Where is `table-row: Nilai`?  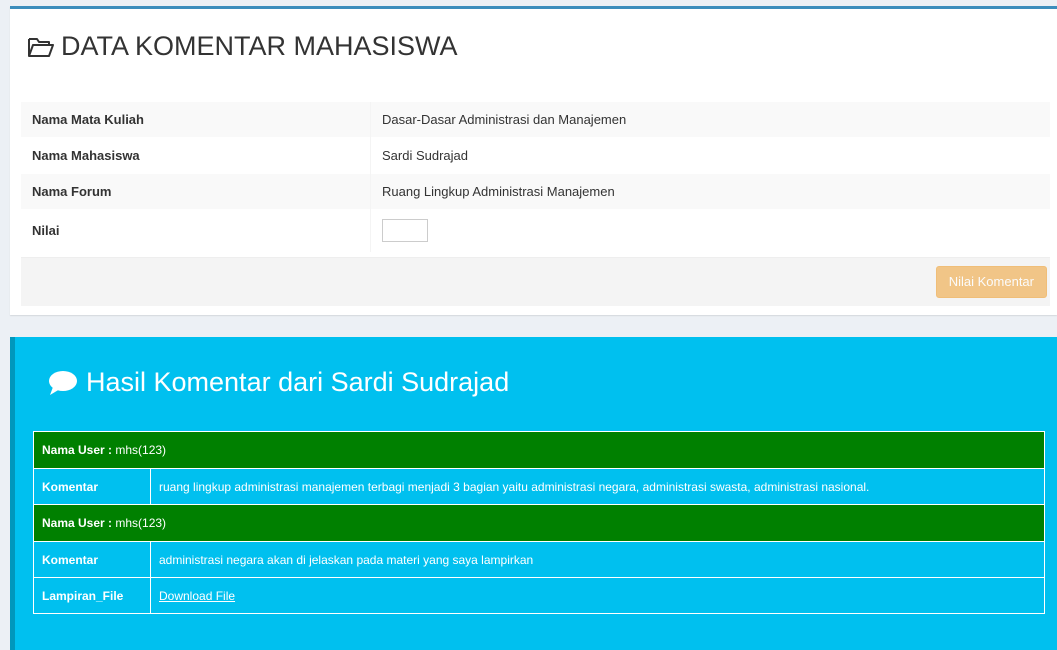 table-row: Nilai is located at coordinates (535, 230).